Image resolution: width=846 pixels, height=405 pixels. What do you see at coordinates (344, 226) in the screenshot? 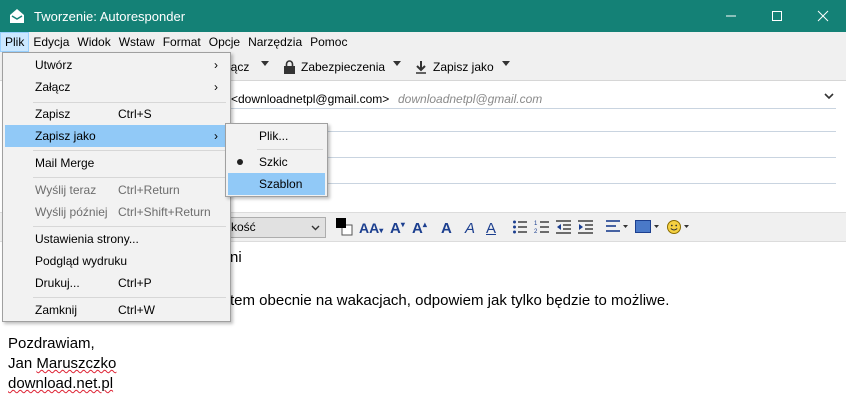
I see `text-color-icon` at bounding box center [344, 226].